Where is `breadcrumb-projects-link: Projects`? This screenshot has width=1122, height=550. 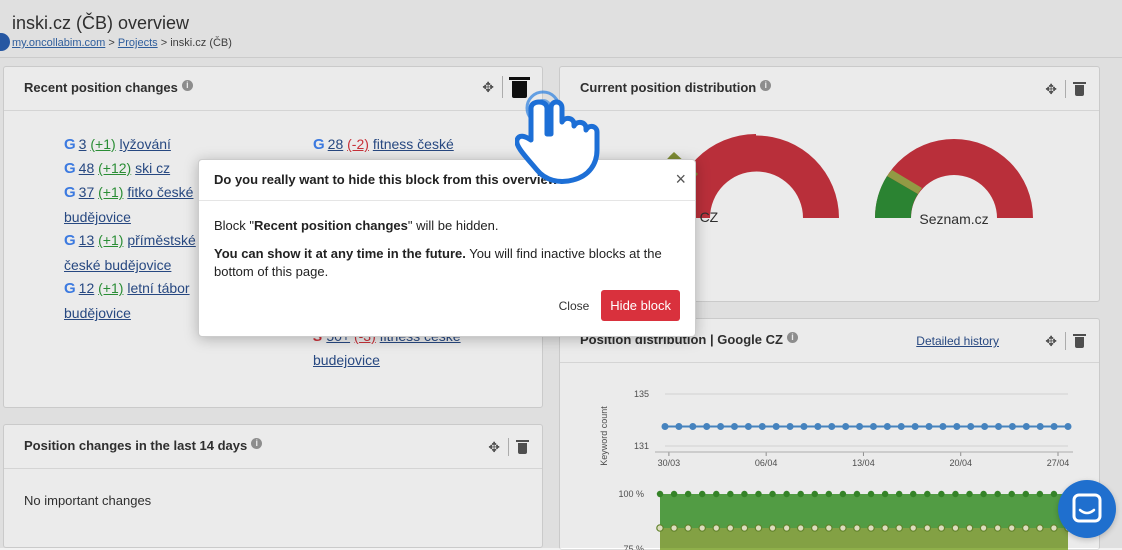 breadcrumb-projects-link: Projects is located at coordinates (138, 43).